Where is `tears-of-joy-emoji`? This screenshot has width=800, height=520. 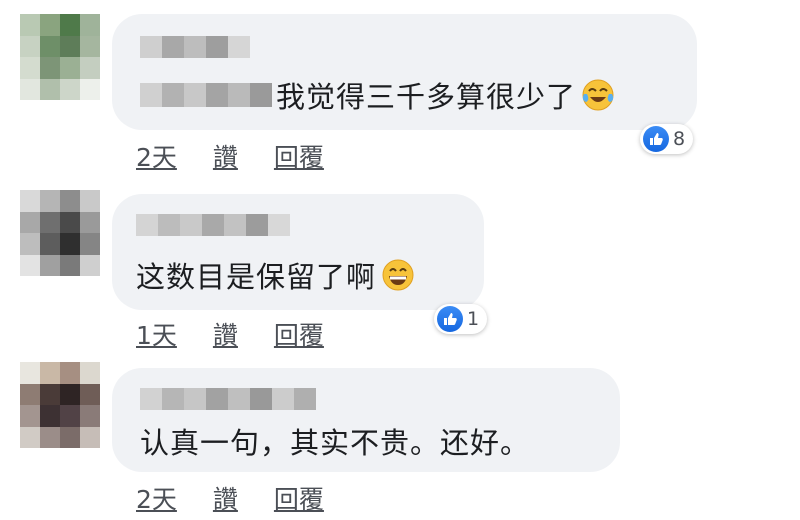
tears-of-joy-emoji is located at coordinates (598, 95).